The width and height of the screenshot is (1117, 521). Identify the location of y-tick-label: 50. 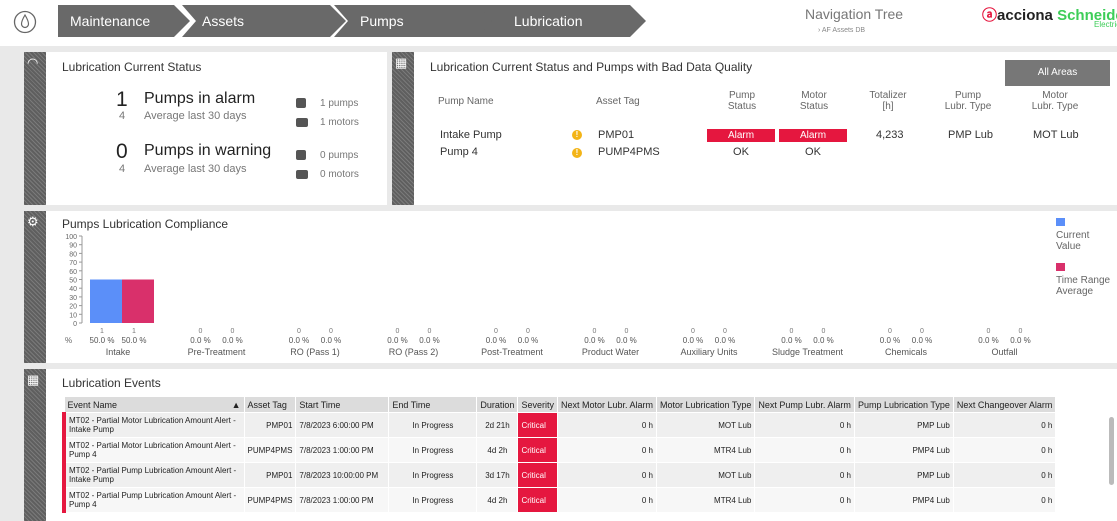
(73, 281).